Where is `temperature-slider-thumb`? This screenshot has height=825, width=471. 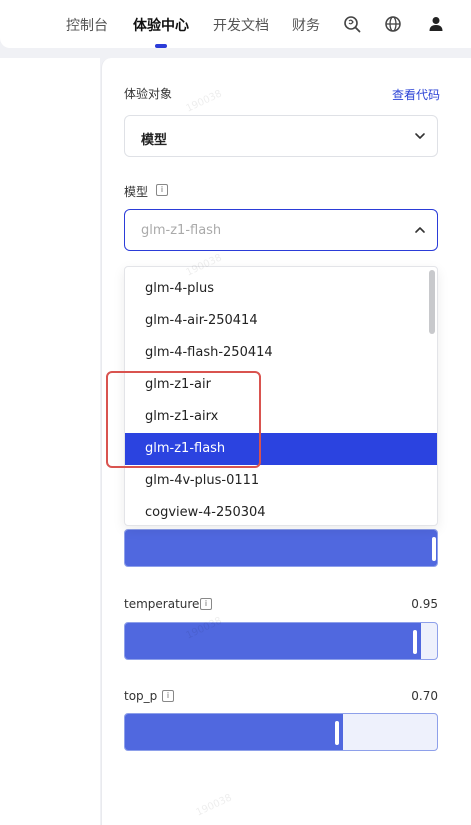
temperature-slider-thumb is located at coordinates (415, 642).